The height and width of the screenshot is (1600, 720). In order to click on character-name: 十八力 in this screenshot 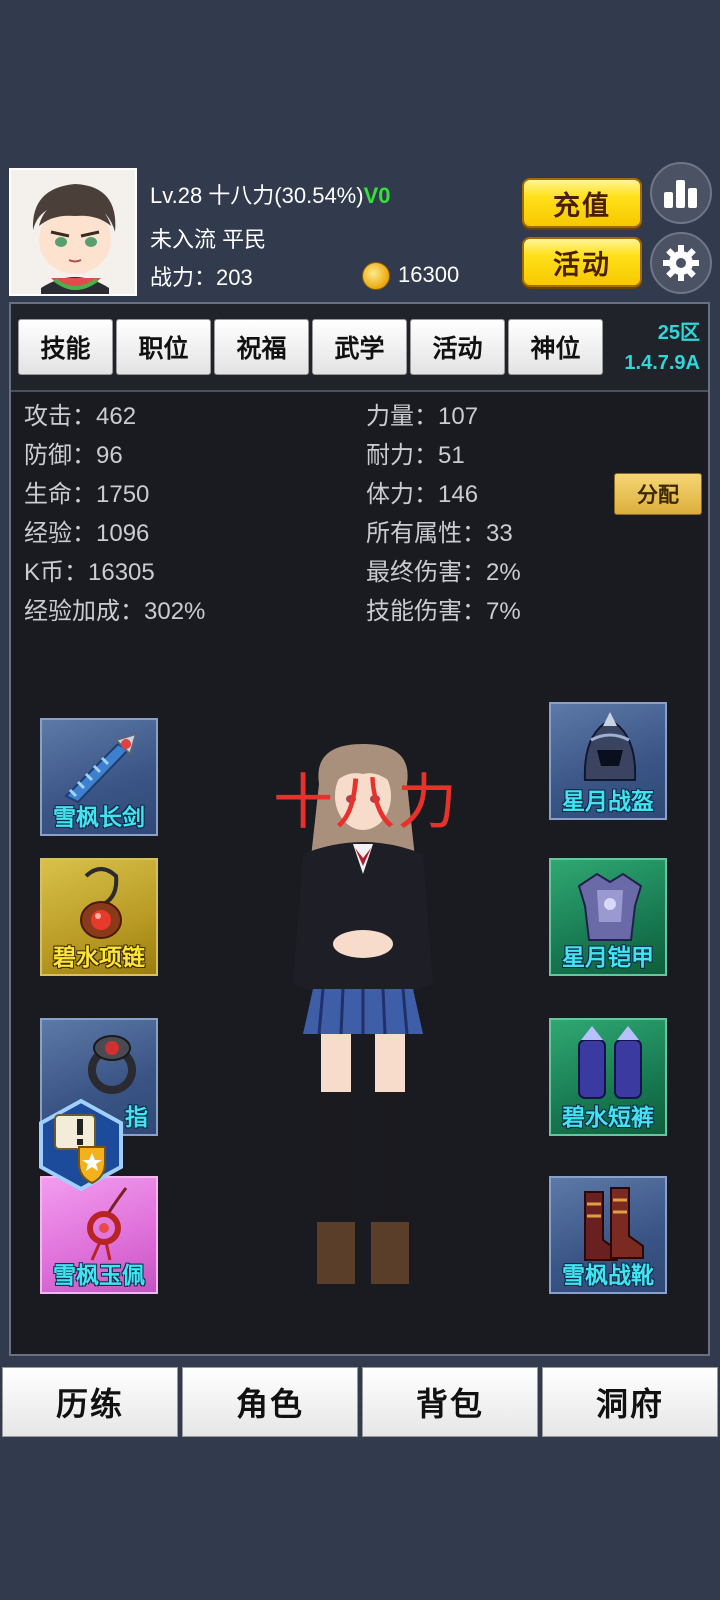, I will do `click(366, 802)`.